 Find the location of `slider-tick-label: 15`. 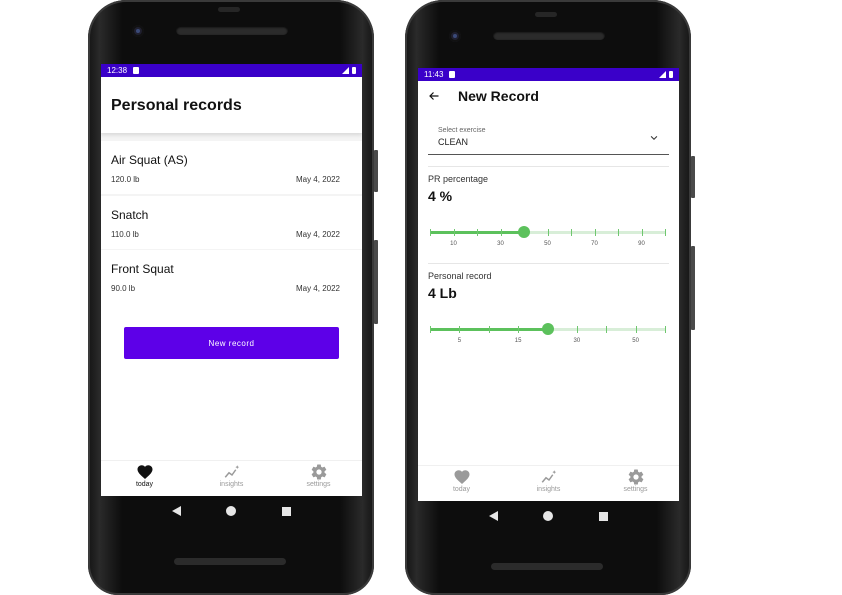

slider-tick-label: 15 is located at coordinates (518, 341).